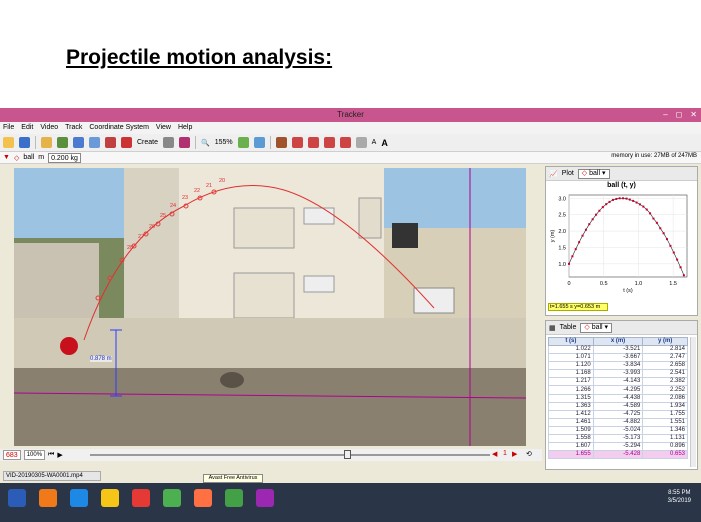  Describe the element at coordinates (665, 414) in the screenshot. I see `table-cell: 1.755` at that location.